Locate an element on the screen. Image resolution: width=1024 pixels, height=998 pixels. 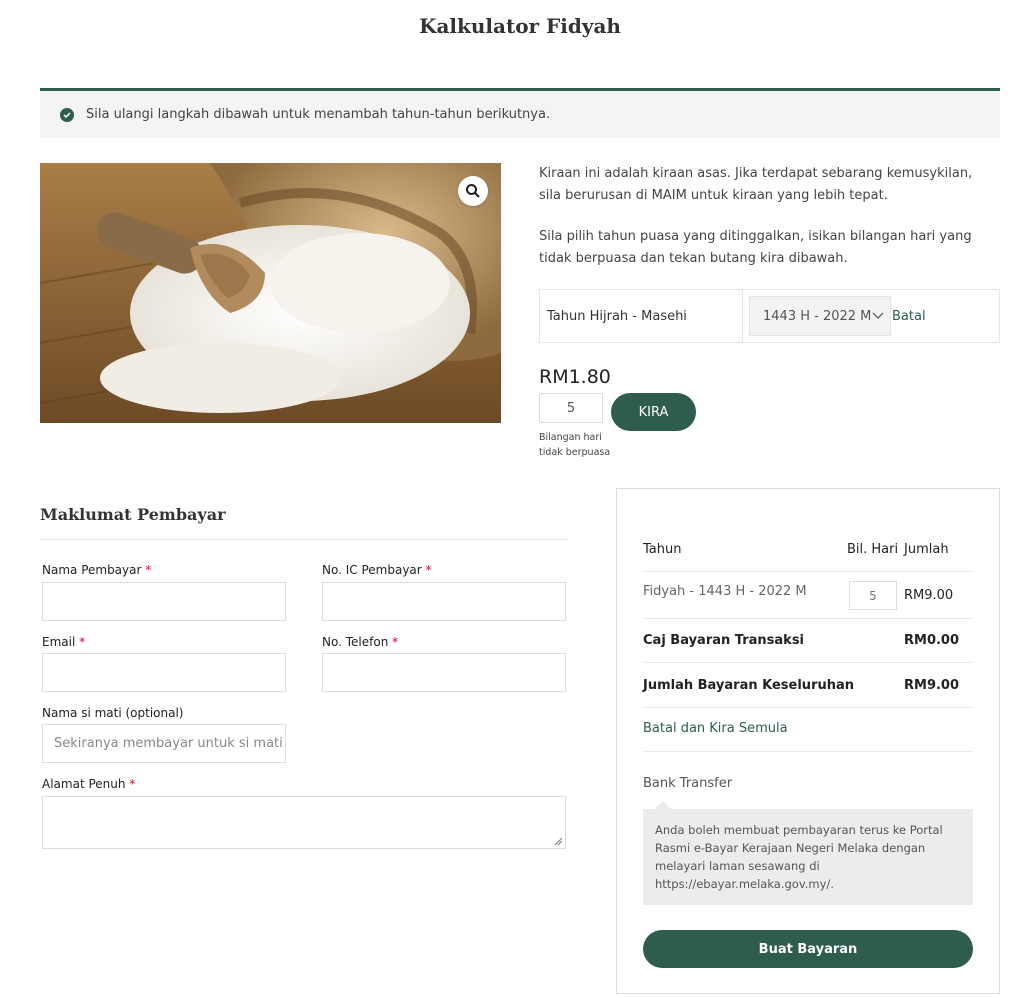
col-amount-header: Jumlah is located at coordinates (926, 549).